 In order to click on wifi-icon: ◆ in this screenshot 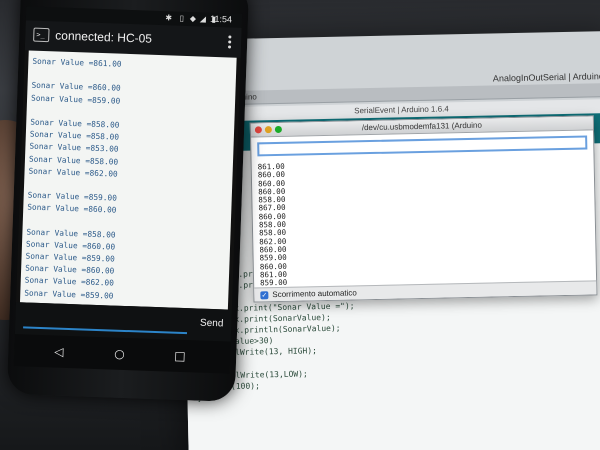, I will do `click(193, 19)`.